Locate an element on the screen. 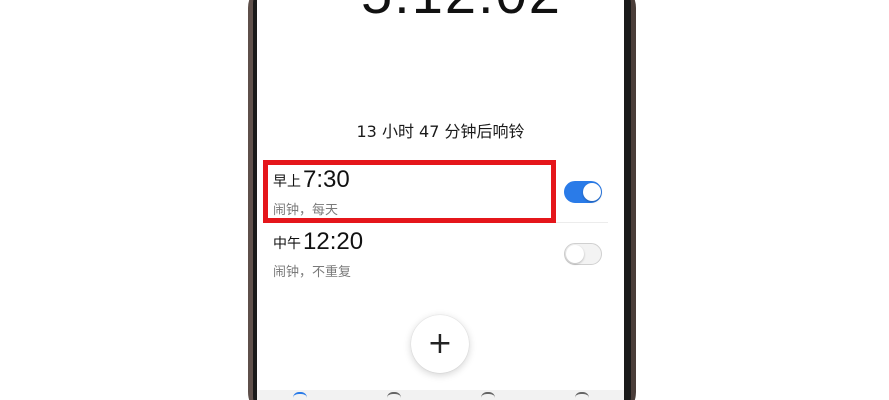 The image size is (889, 400). tab-world-clock-icon is located at coordinates (394, 395).